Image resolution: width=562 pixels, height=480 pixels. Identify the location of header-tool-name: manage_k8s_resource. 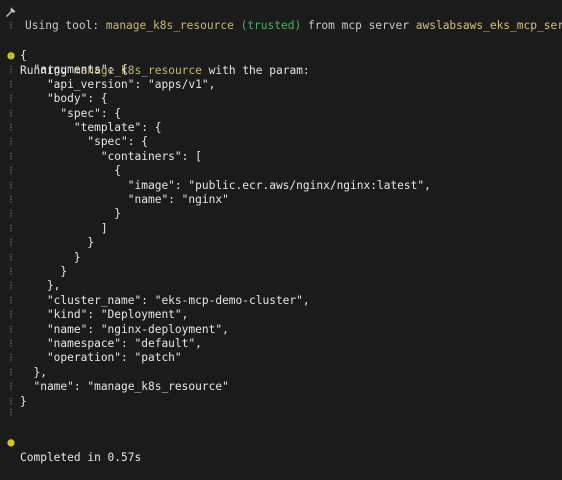
(169, 25).